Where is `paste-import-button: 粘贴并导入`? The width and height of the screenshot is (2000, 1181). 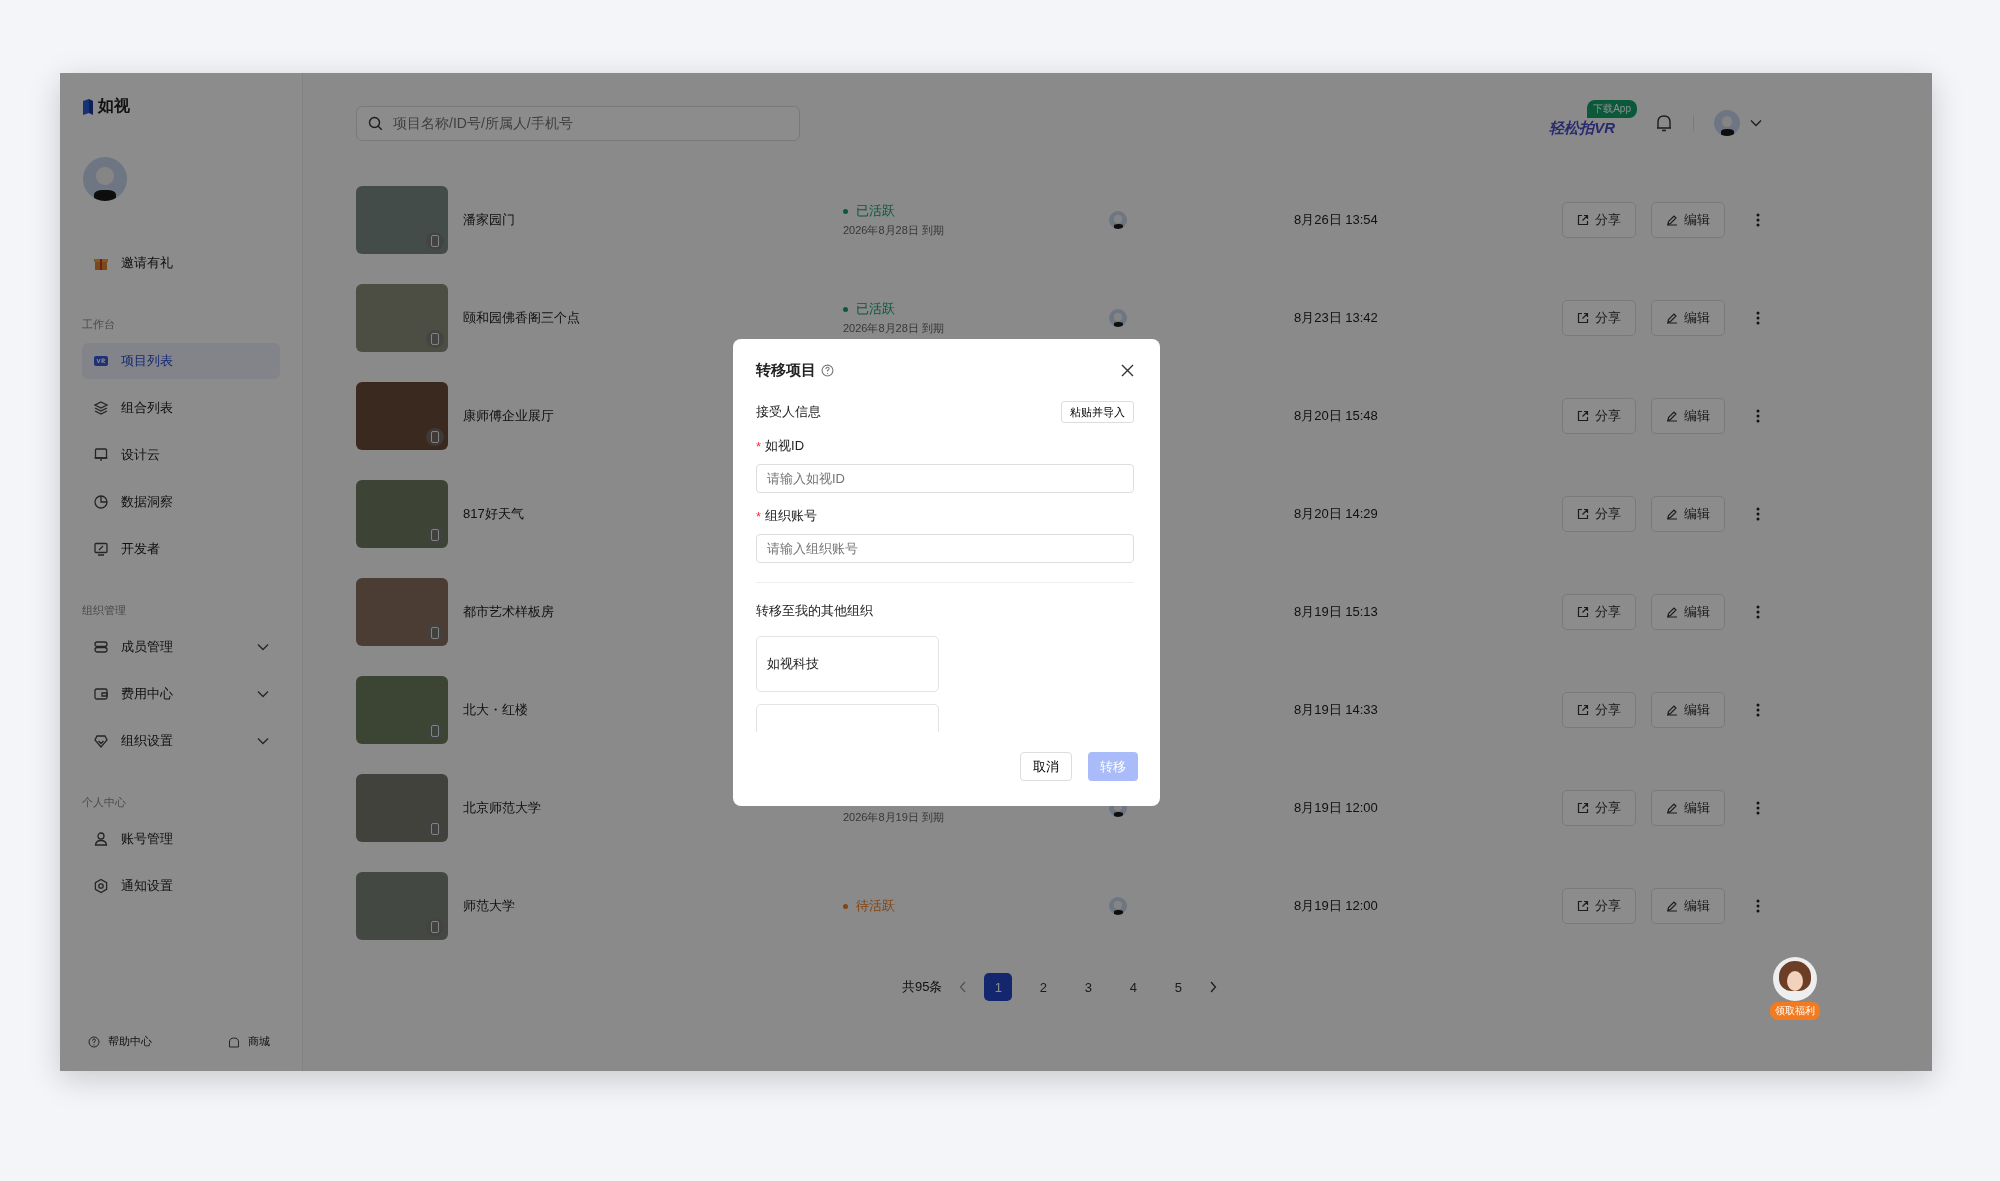 paste-import-button: 粘贴并导入 is located at coordinates (1097, 412).